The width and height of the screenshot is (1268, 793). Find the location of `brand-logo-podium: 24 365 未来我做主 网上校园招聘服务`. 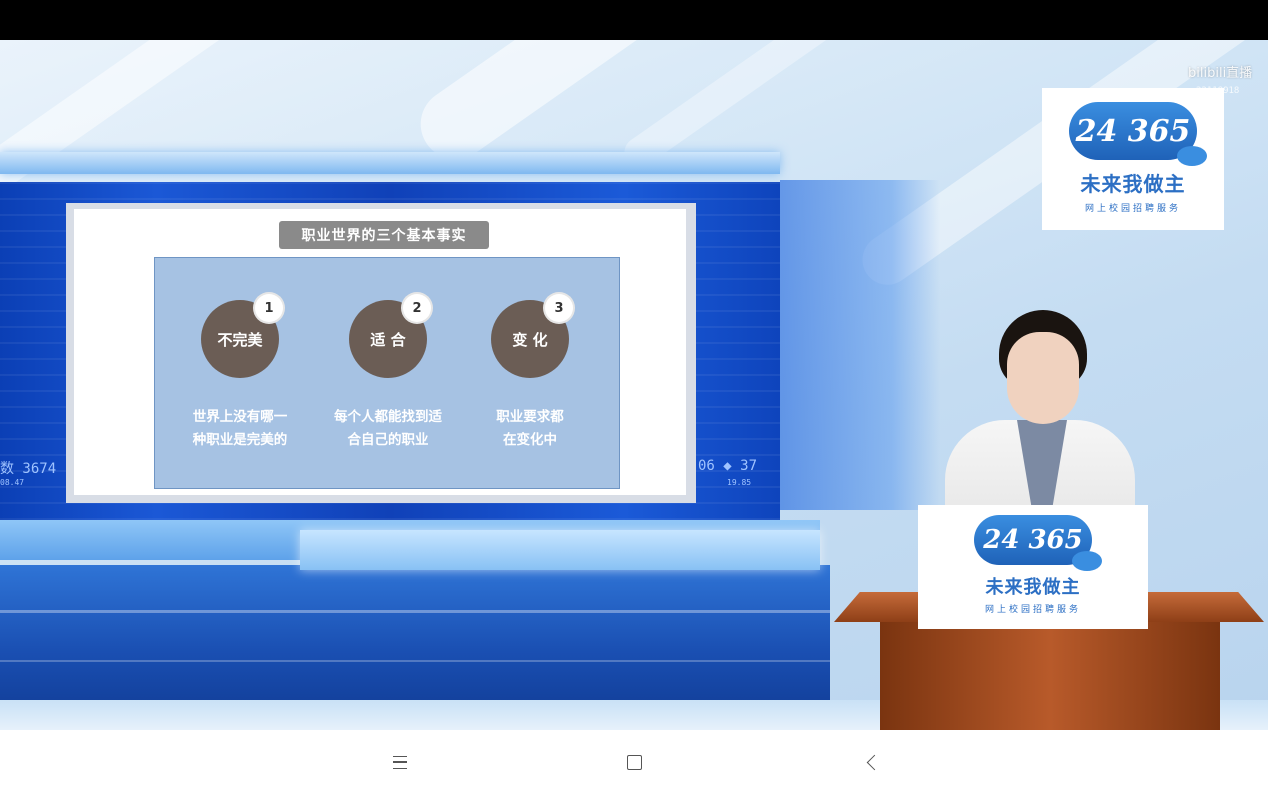

brand-logo-podium: 24 365 未来我做主 网上校园招聘服务 is located at coordinates (1033, 567).